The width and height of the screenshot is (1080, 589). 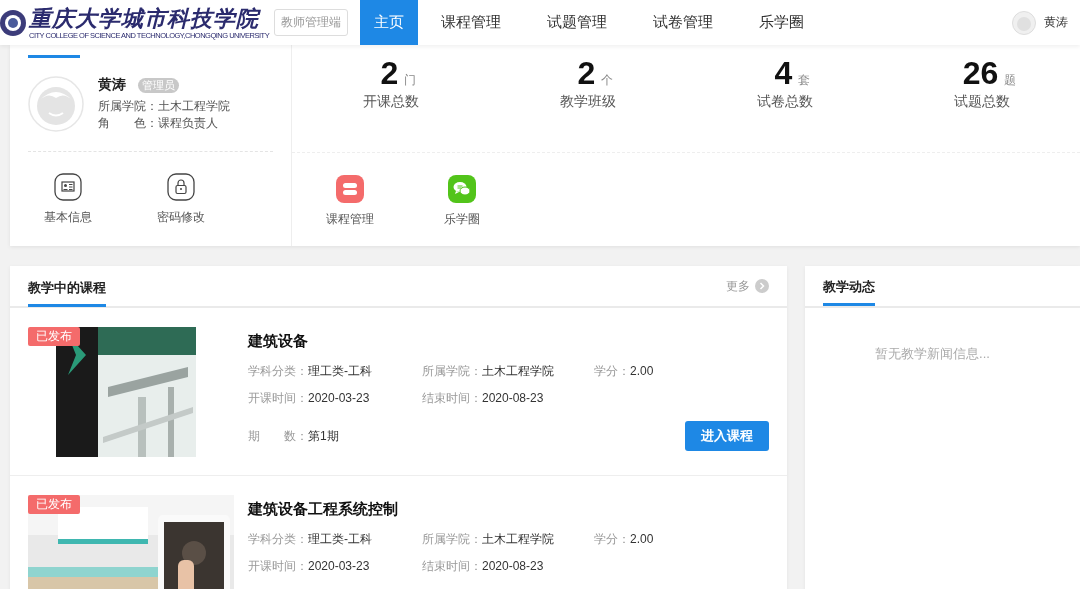 I want to click on section-tab: 教学动态, so click(x=849, y=286).